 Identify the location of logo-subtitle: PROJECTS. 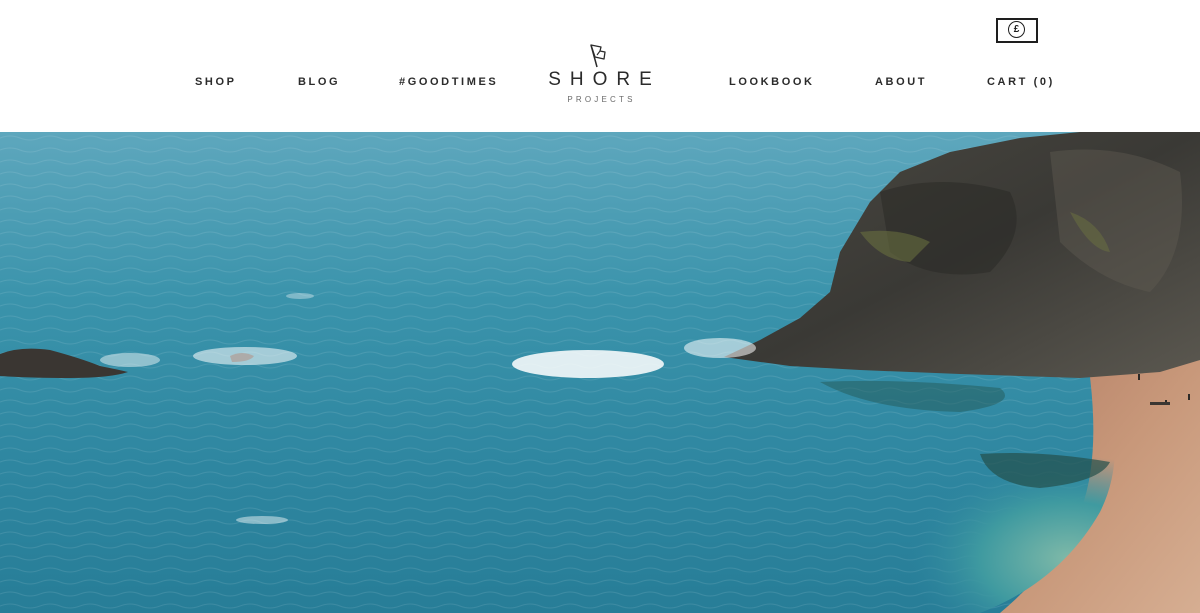
(601, 99).